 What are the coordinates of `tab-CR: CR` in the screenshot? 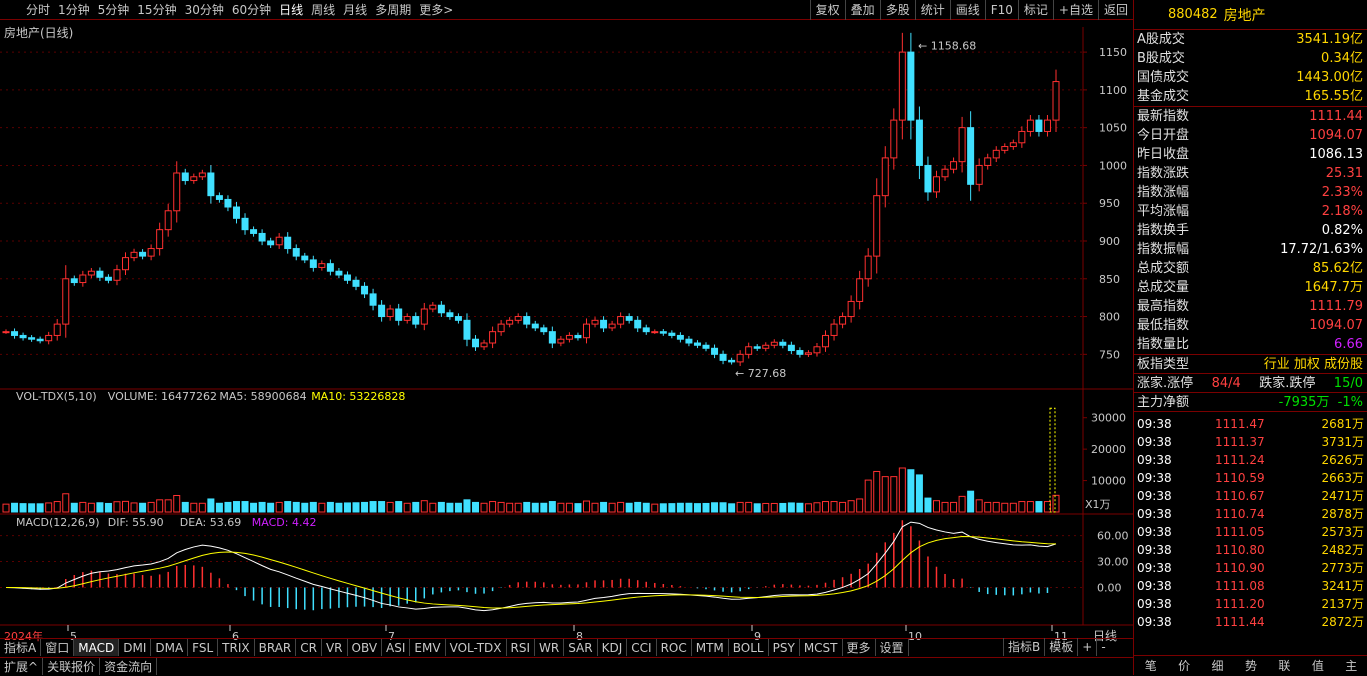 It's located at (309, 647).